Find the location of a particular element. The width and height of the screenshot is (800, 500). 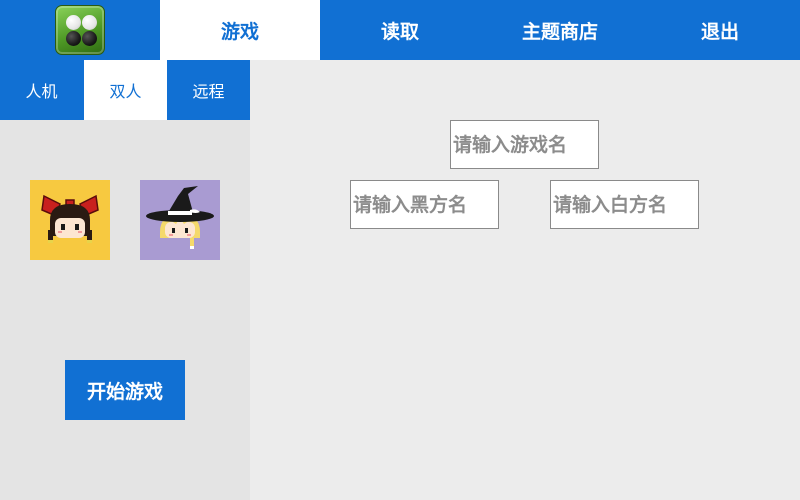

black-player-name-input is located at coordinates (424, 204).